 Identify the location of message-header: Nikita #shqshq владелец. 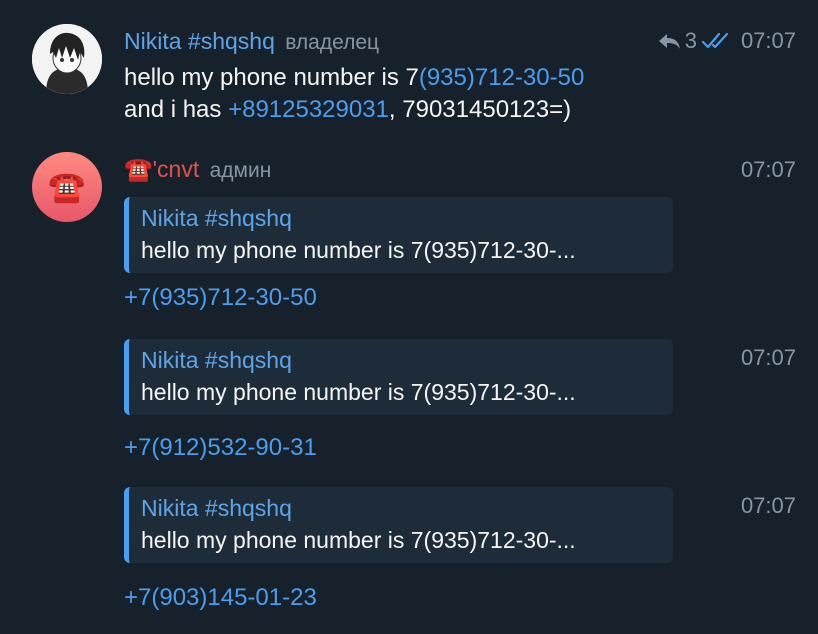
(251, 41).